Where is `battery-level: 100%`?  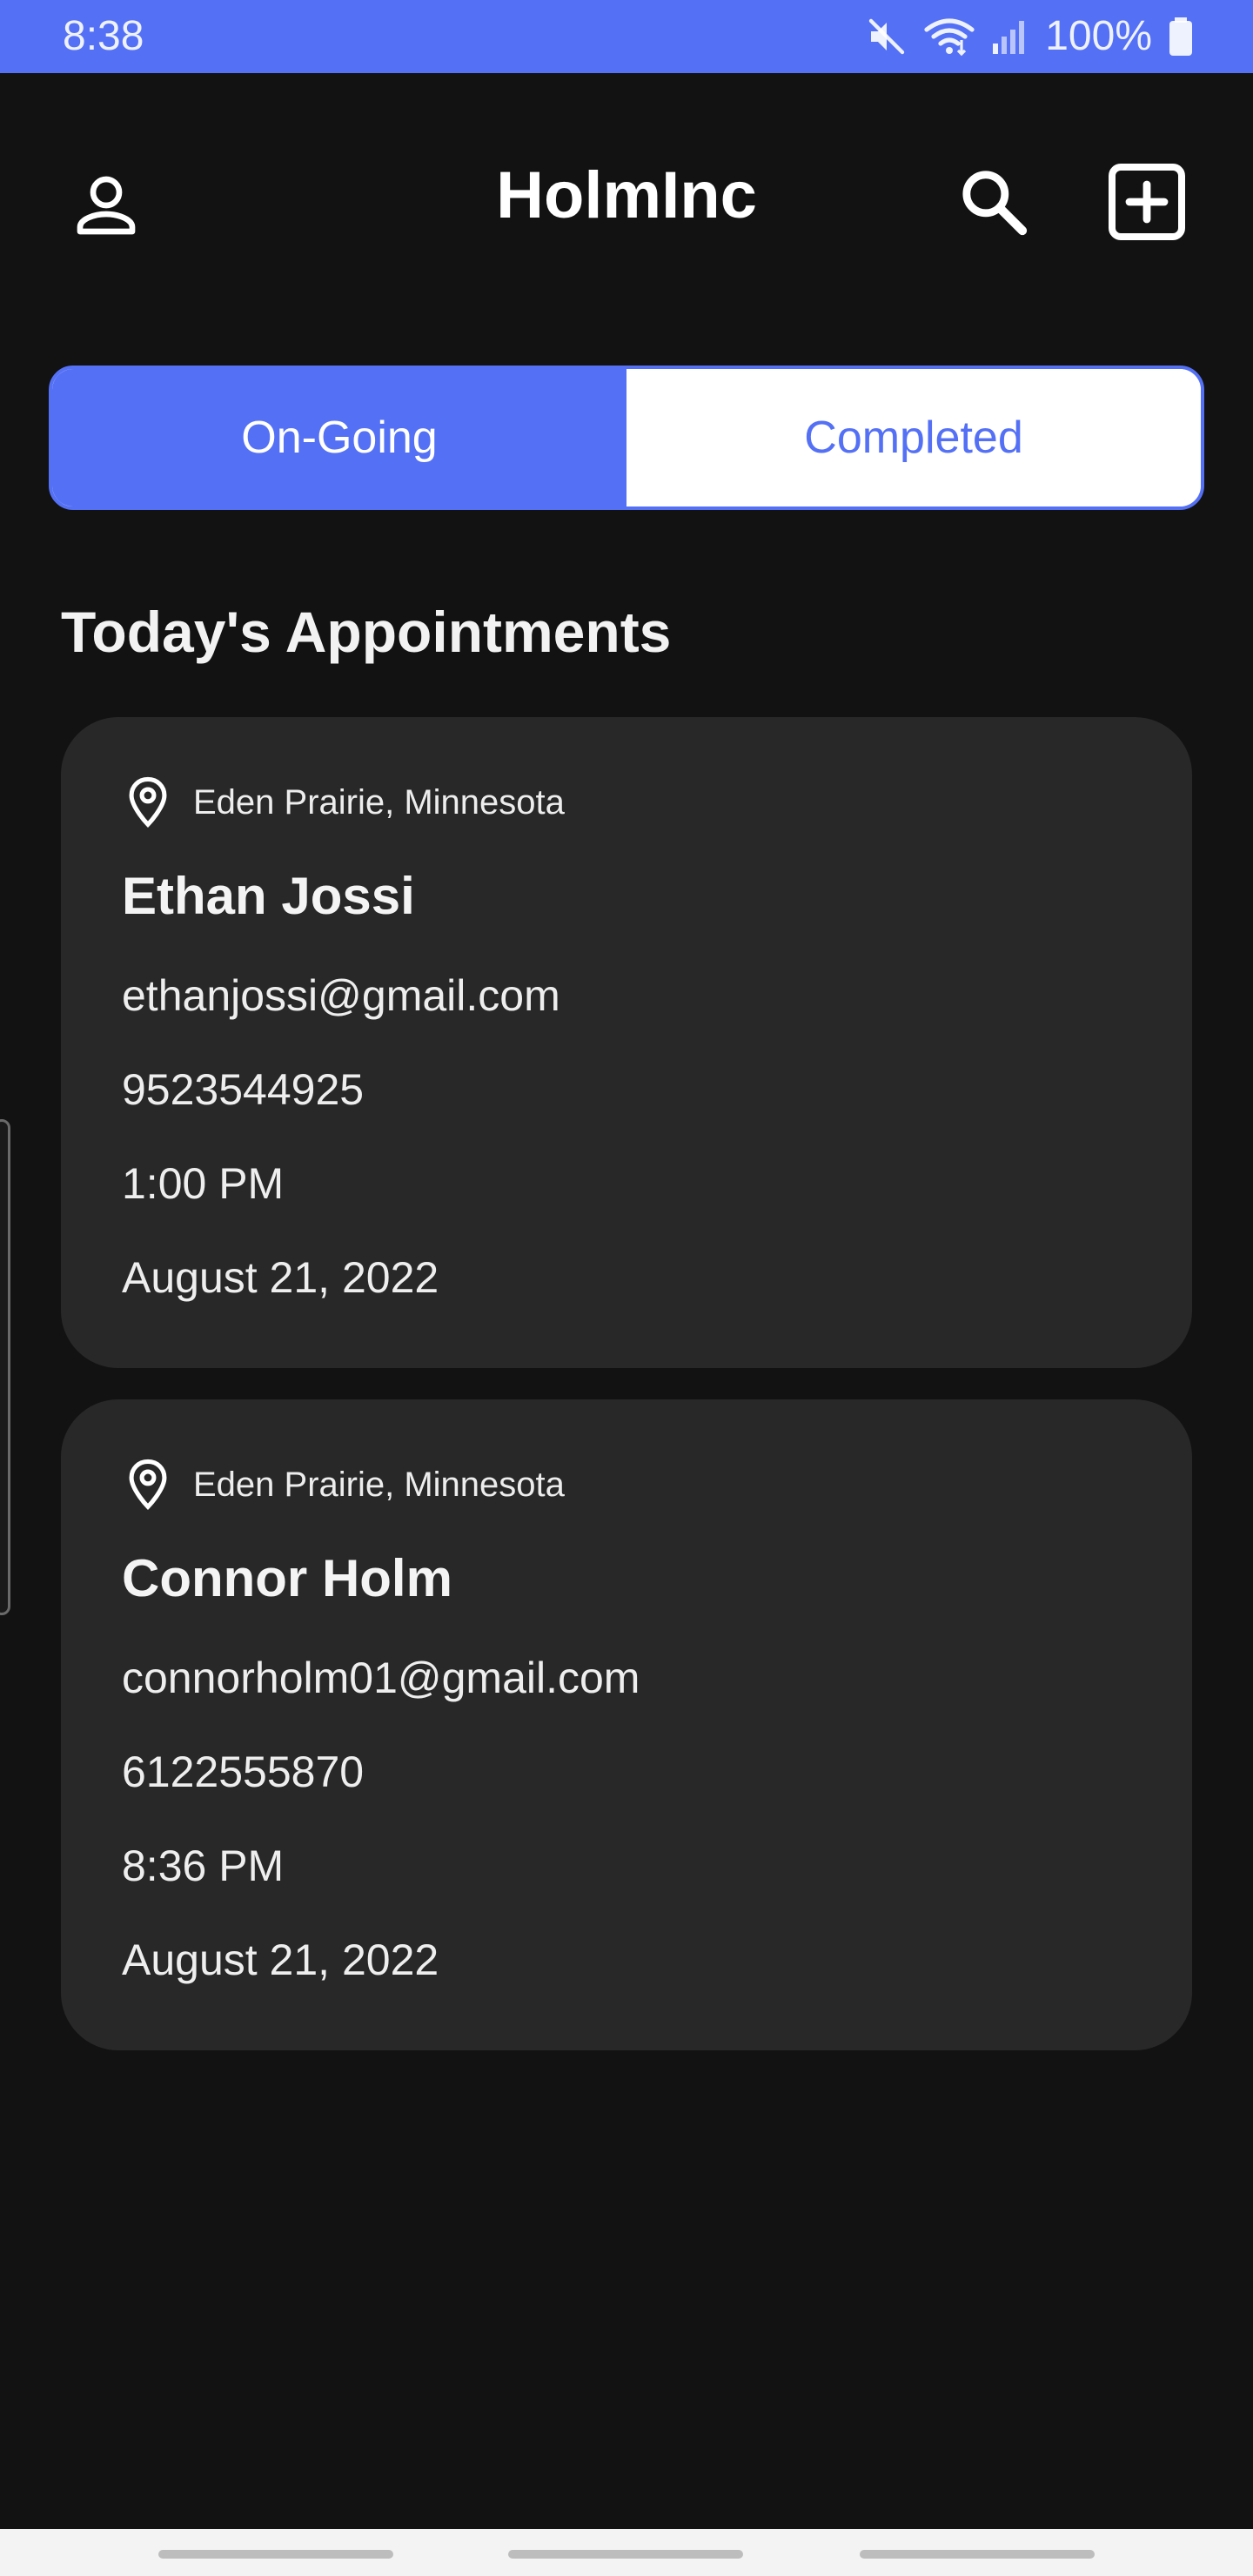 battery-level: 100% is located at coordinates (1098, 36).